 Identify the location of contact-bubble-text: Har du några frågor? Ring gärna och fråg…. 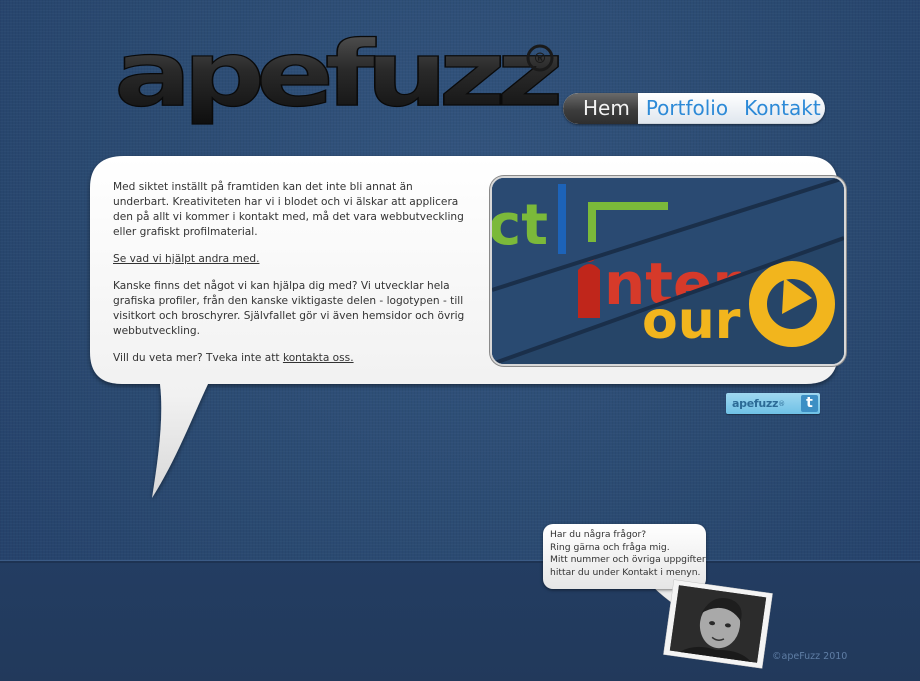
(630, 554).